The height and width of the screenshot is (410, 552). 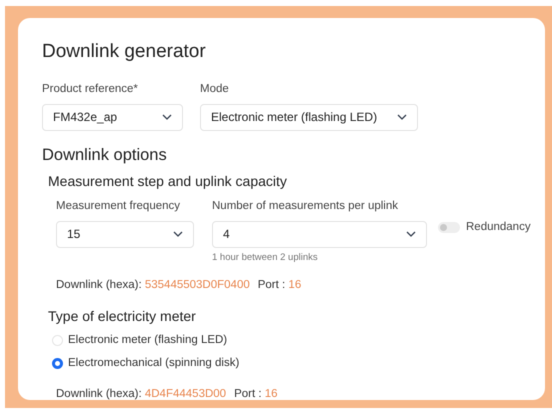 I want to click on downlink-text: Downlink (hexa): 4D4F44453D00, so click(x=141, y=394).